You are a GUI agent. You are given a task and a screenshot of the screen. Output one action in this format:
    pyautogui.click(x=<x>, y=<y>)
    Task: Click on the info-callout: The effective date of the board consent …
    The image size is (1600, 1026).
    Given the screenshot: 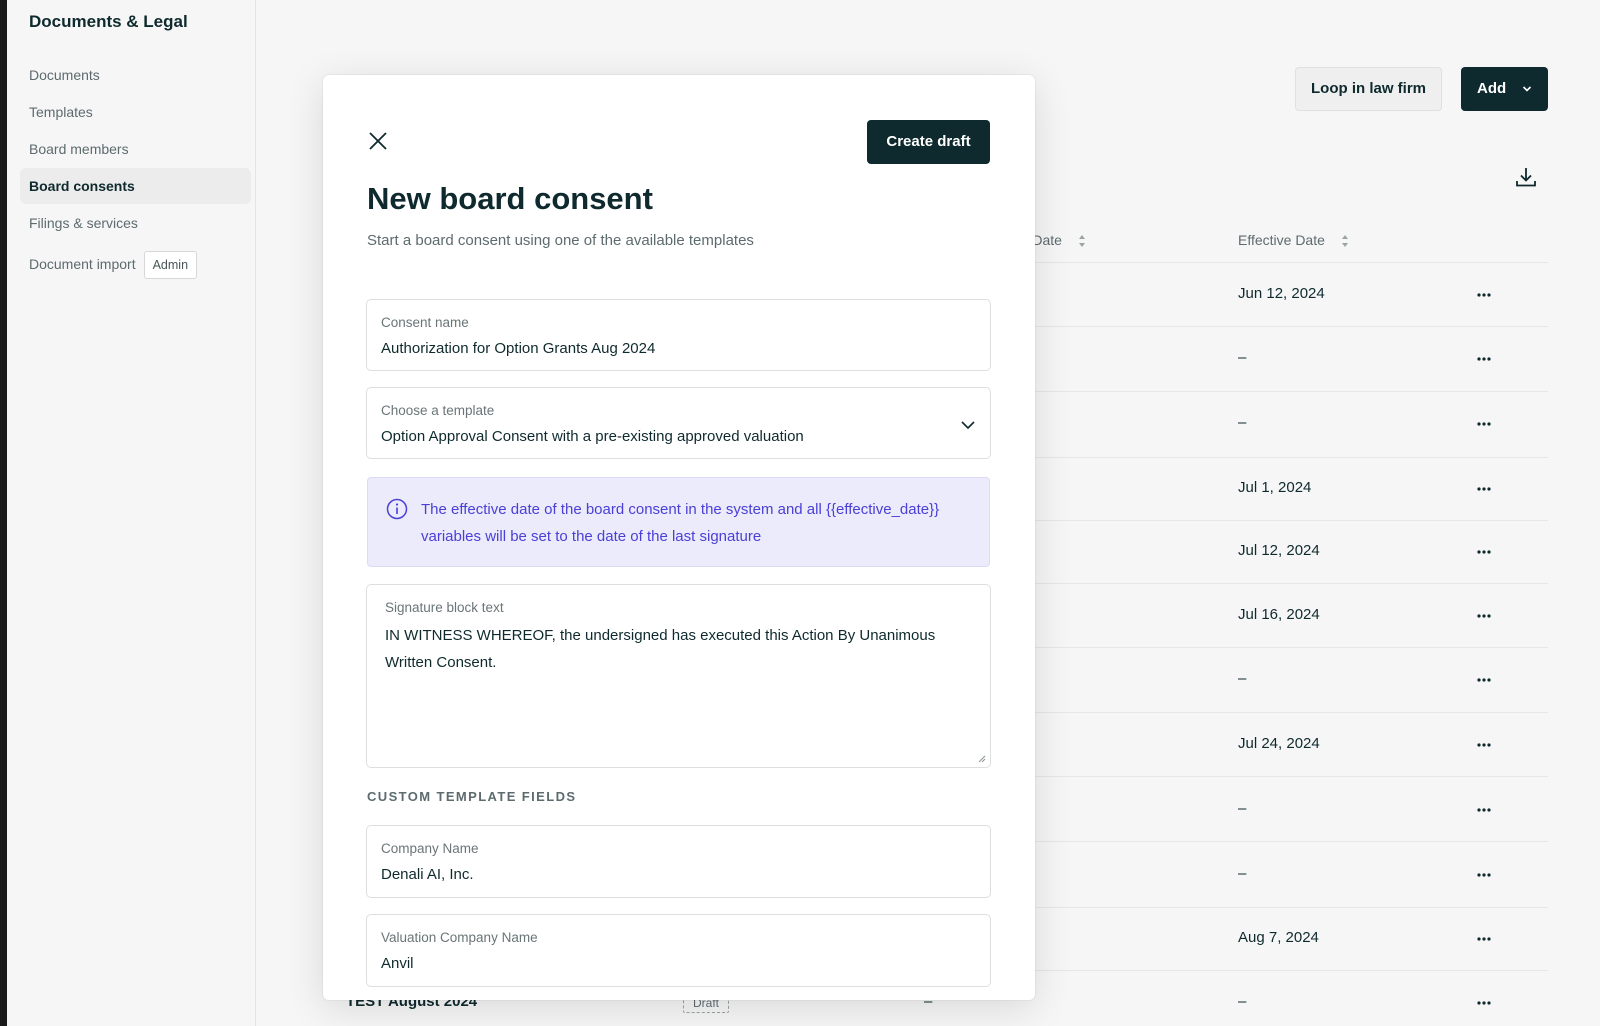 What is the action you would take?
    pyautogui.click(x=678, y=522)
    